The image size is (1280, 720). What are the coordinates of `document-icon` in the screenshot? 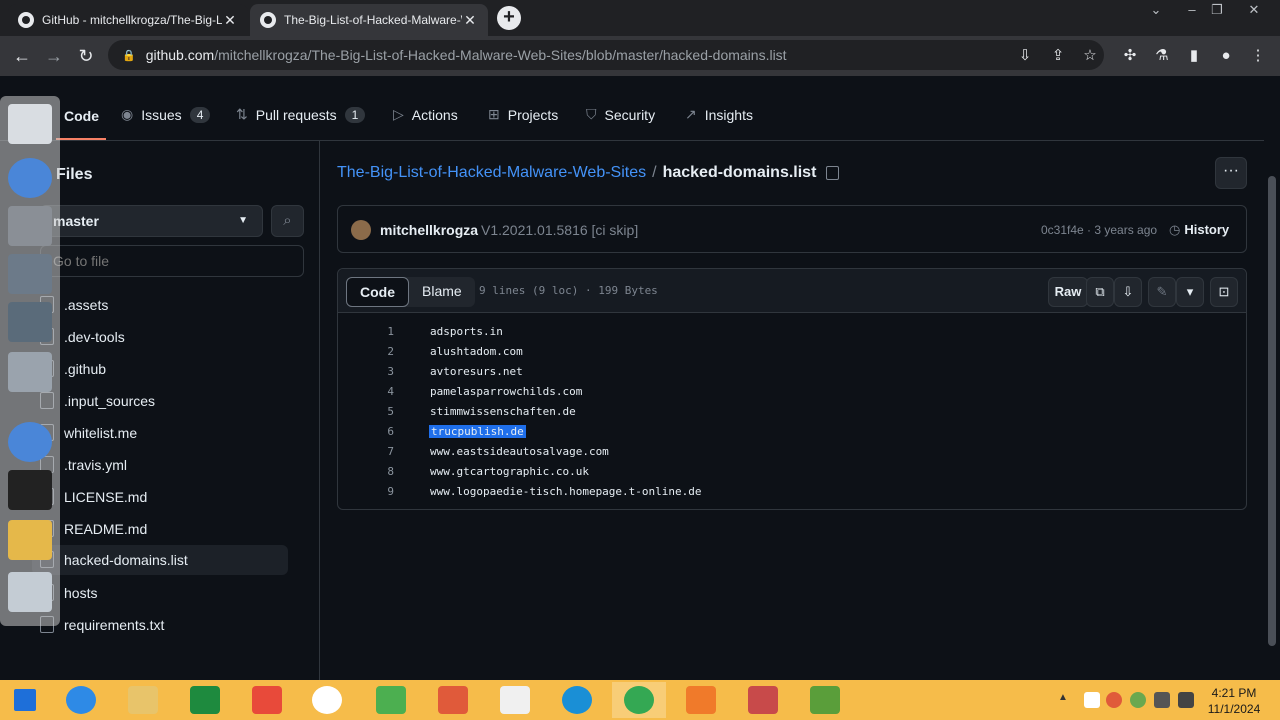 It's located at (30, 124).